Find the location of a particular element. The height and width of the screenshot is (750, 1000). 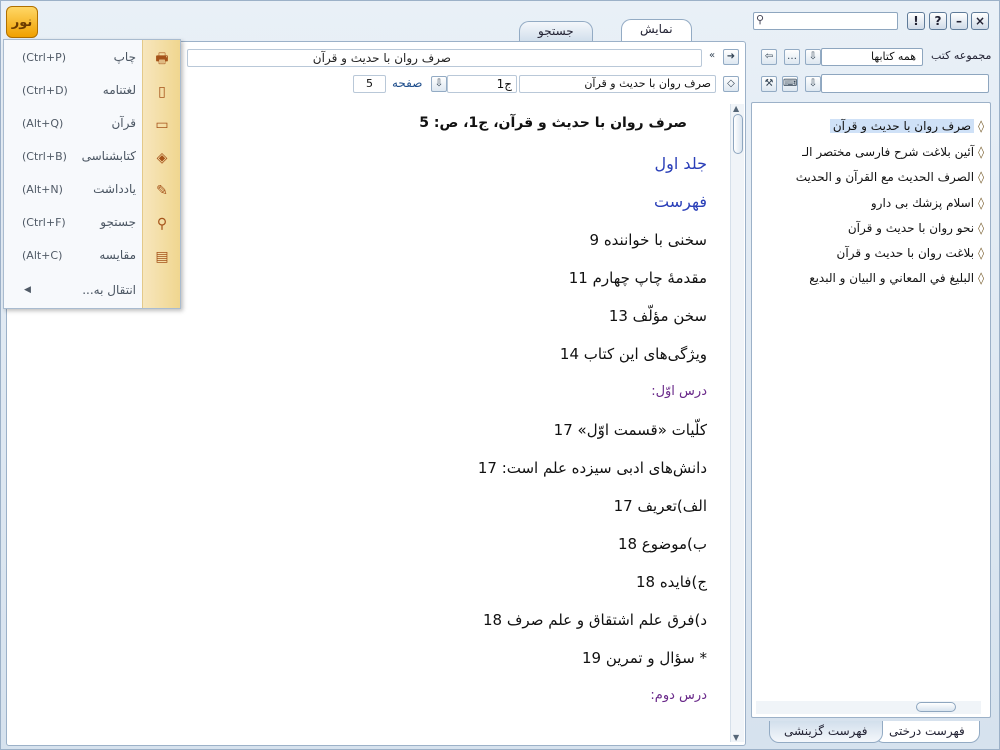

content-line: ج)فايده 18 is located at coordinates (357, 582).